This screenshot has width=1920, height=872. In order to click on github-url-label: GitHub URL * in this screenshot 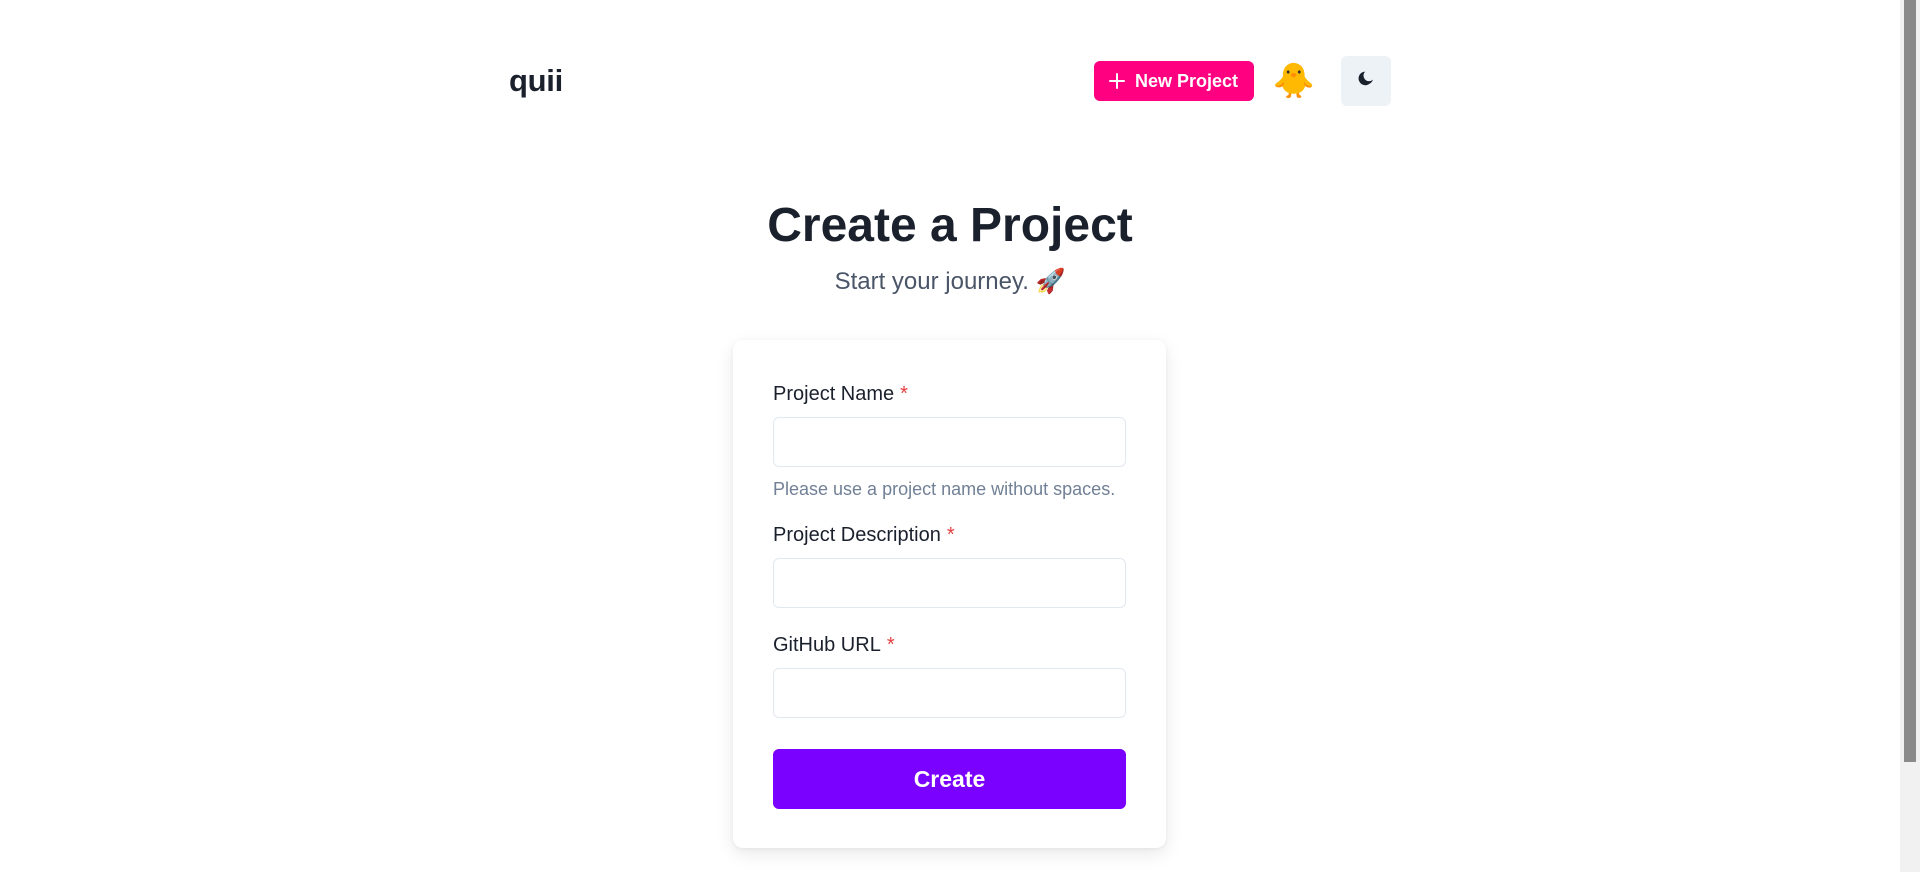, I will do `click(834, 645)`.